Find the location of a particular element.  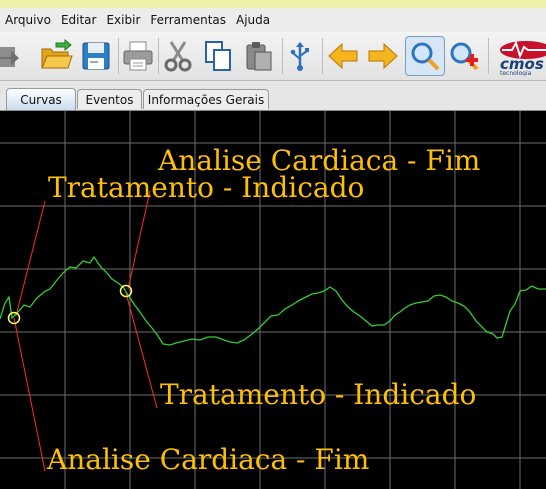

menu-arquivo: Arquivo is located at coordinates (28, 20).